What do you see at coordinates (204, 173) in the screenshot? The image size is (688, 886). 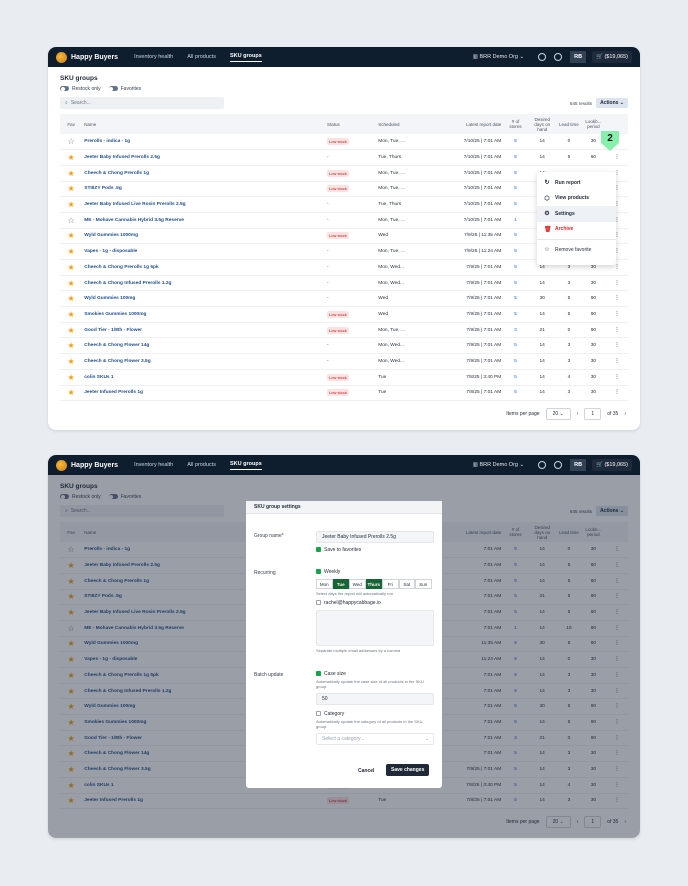 I see `sku-group-name: Cheech & Chong Prerolls 1g` at bounding box center [204, 173].